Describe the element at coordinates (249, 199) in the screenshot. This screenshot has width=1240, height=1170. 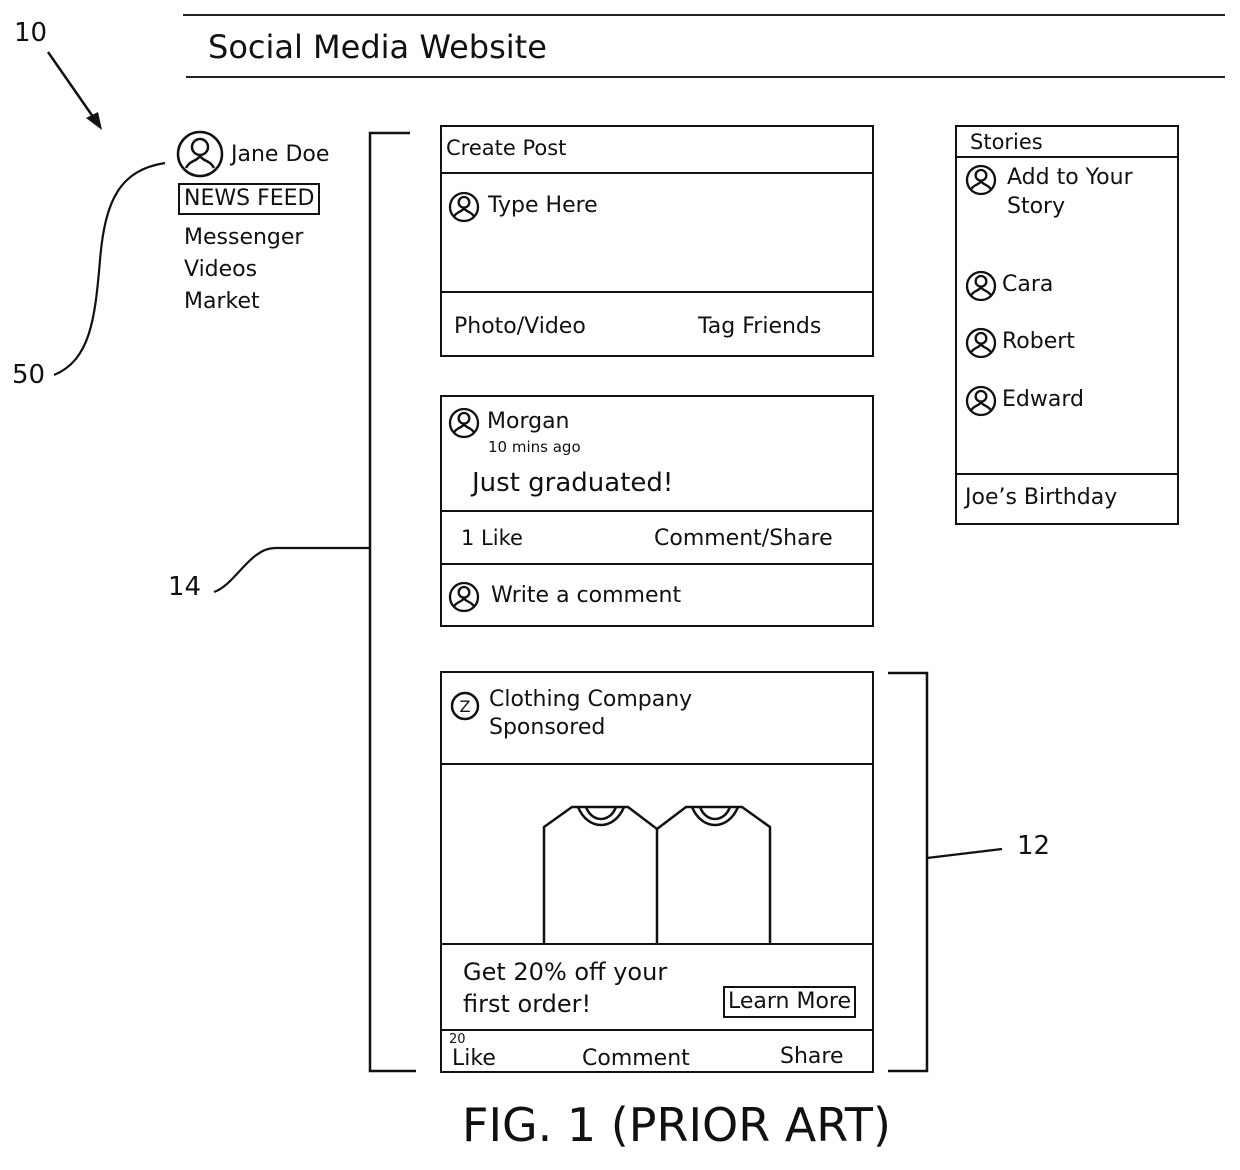
I see `sidebar-item-news-feed: NEWS FEED` at that location.